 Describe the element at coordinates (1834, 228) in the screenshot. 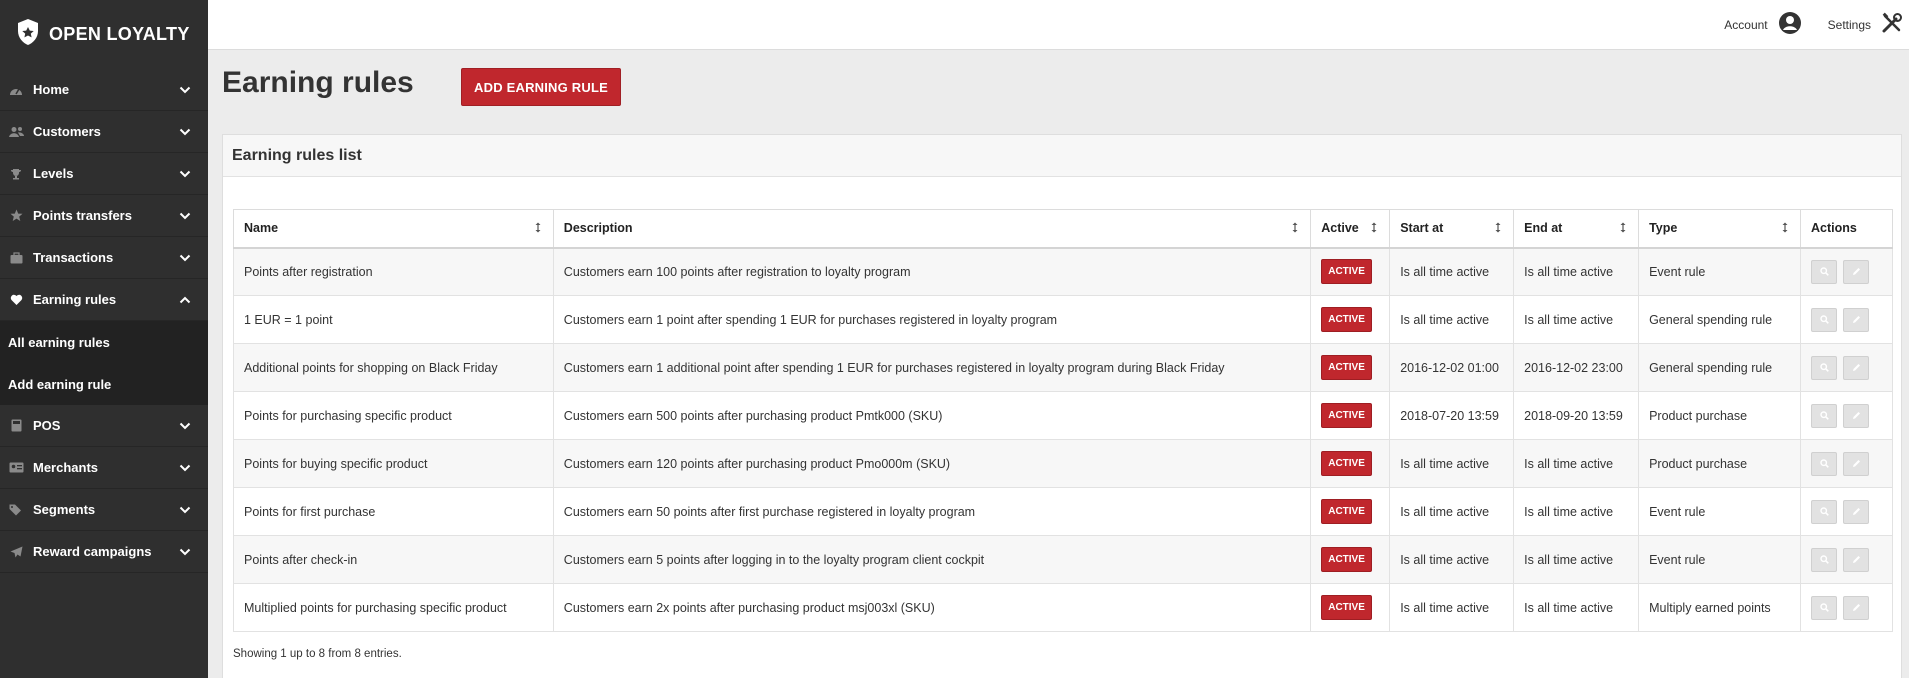

I see `column-header-label: Actions` at that location.